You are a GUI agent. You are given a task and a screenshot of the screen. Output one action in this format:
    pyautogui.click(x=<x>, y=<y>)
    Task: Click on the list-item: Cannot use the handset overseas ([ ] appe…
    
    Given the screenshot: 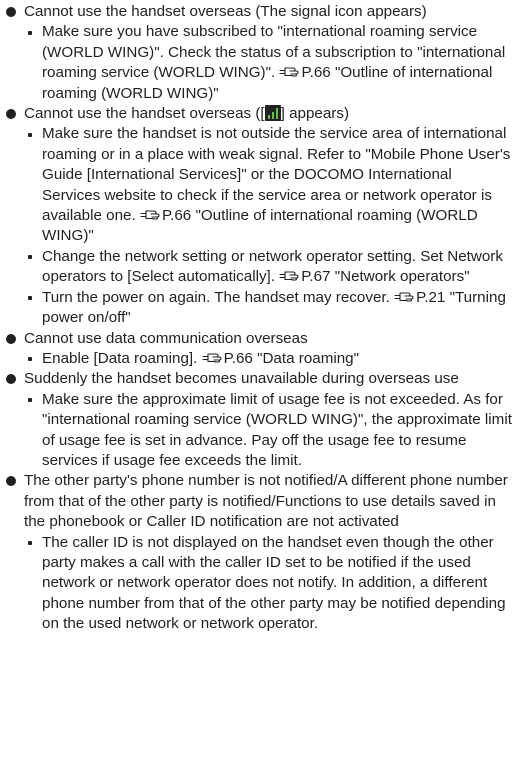 What is the action you would take?
    pyautogui.click(x=258, y=114)
    